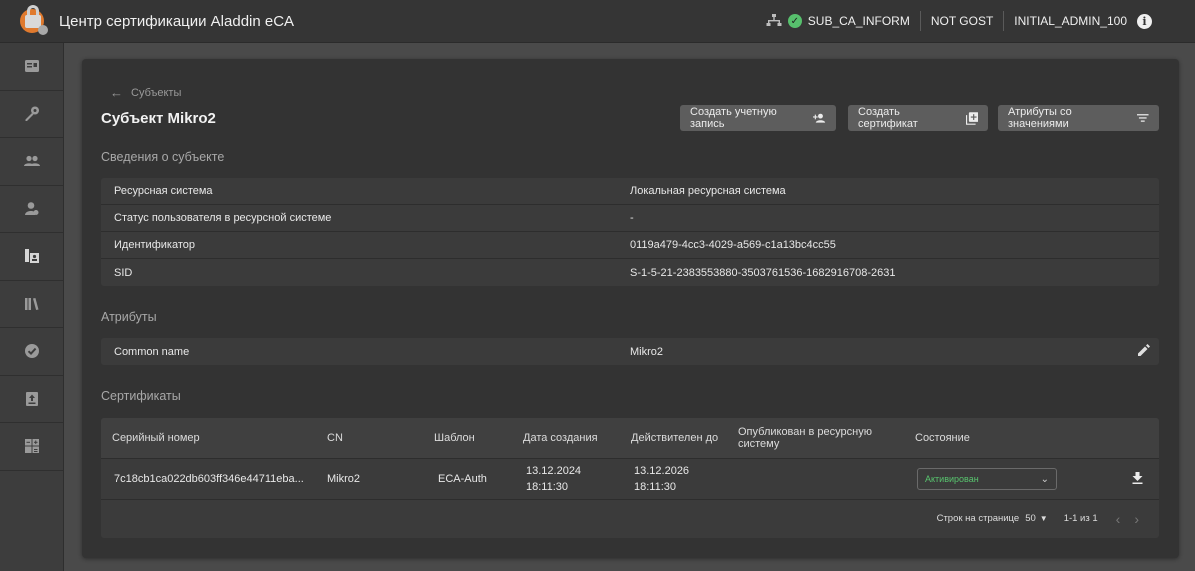 This screenshot has width=1195, height=571. What do you see at coordinates (952, 479) in the screenshot?
I see `status-value: Активирован` at bounding box center [952, 479].